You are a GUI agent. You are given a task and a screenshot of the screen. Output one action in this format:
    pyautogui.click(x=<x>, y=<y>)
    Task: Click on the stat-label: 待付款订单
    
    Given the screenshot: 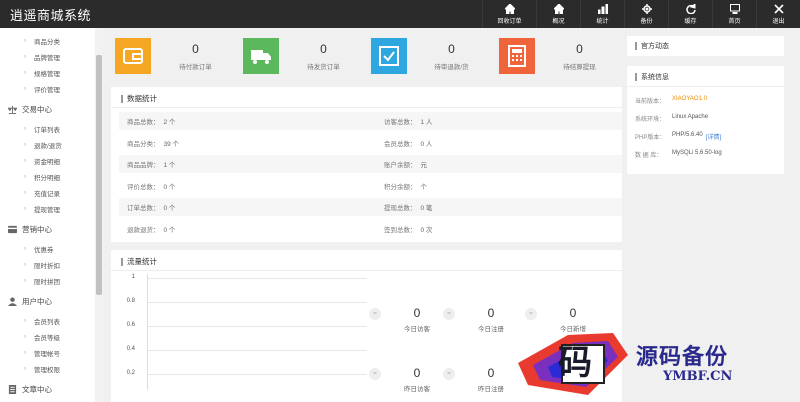 What is the action you would take?
    pyautogui.click(x=195, y=67)
    